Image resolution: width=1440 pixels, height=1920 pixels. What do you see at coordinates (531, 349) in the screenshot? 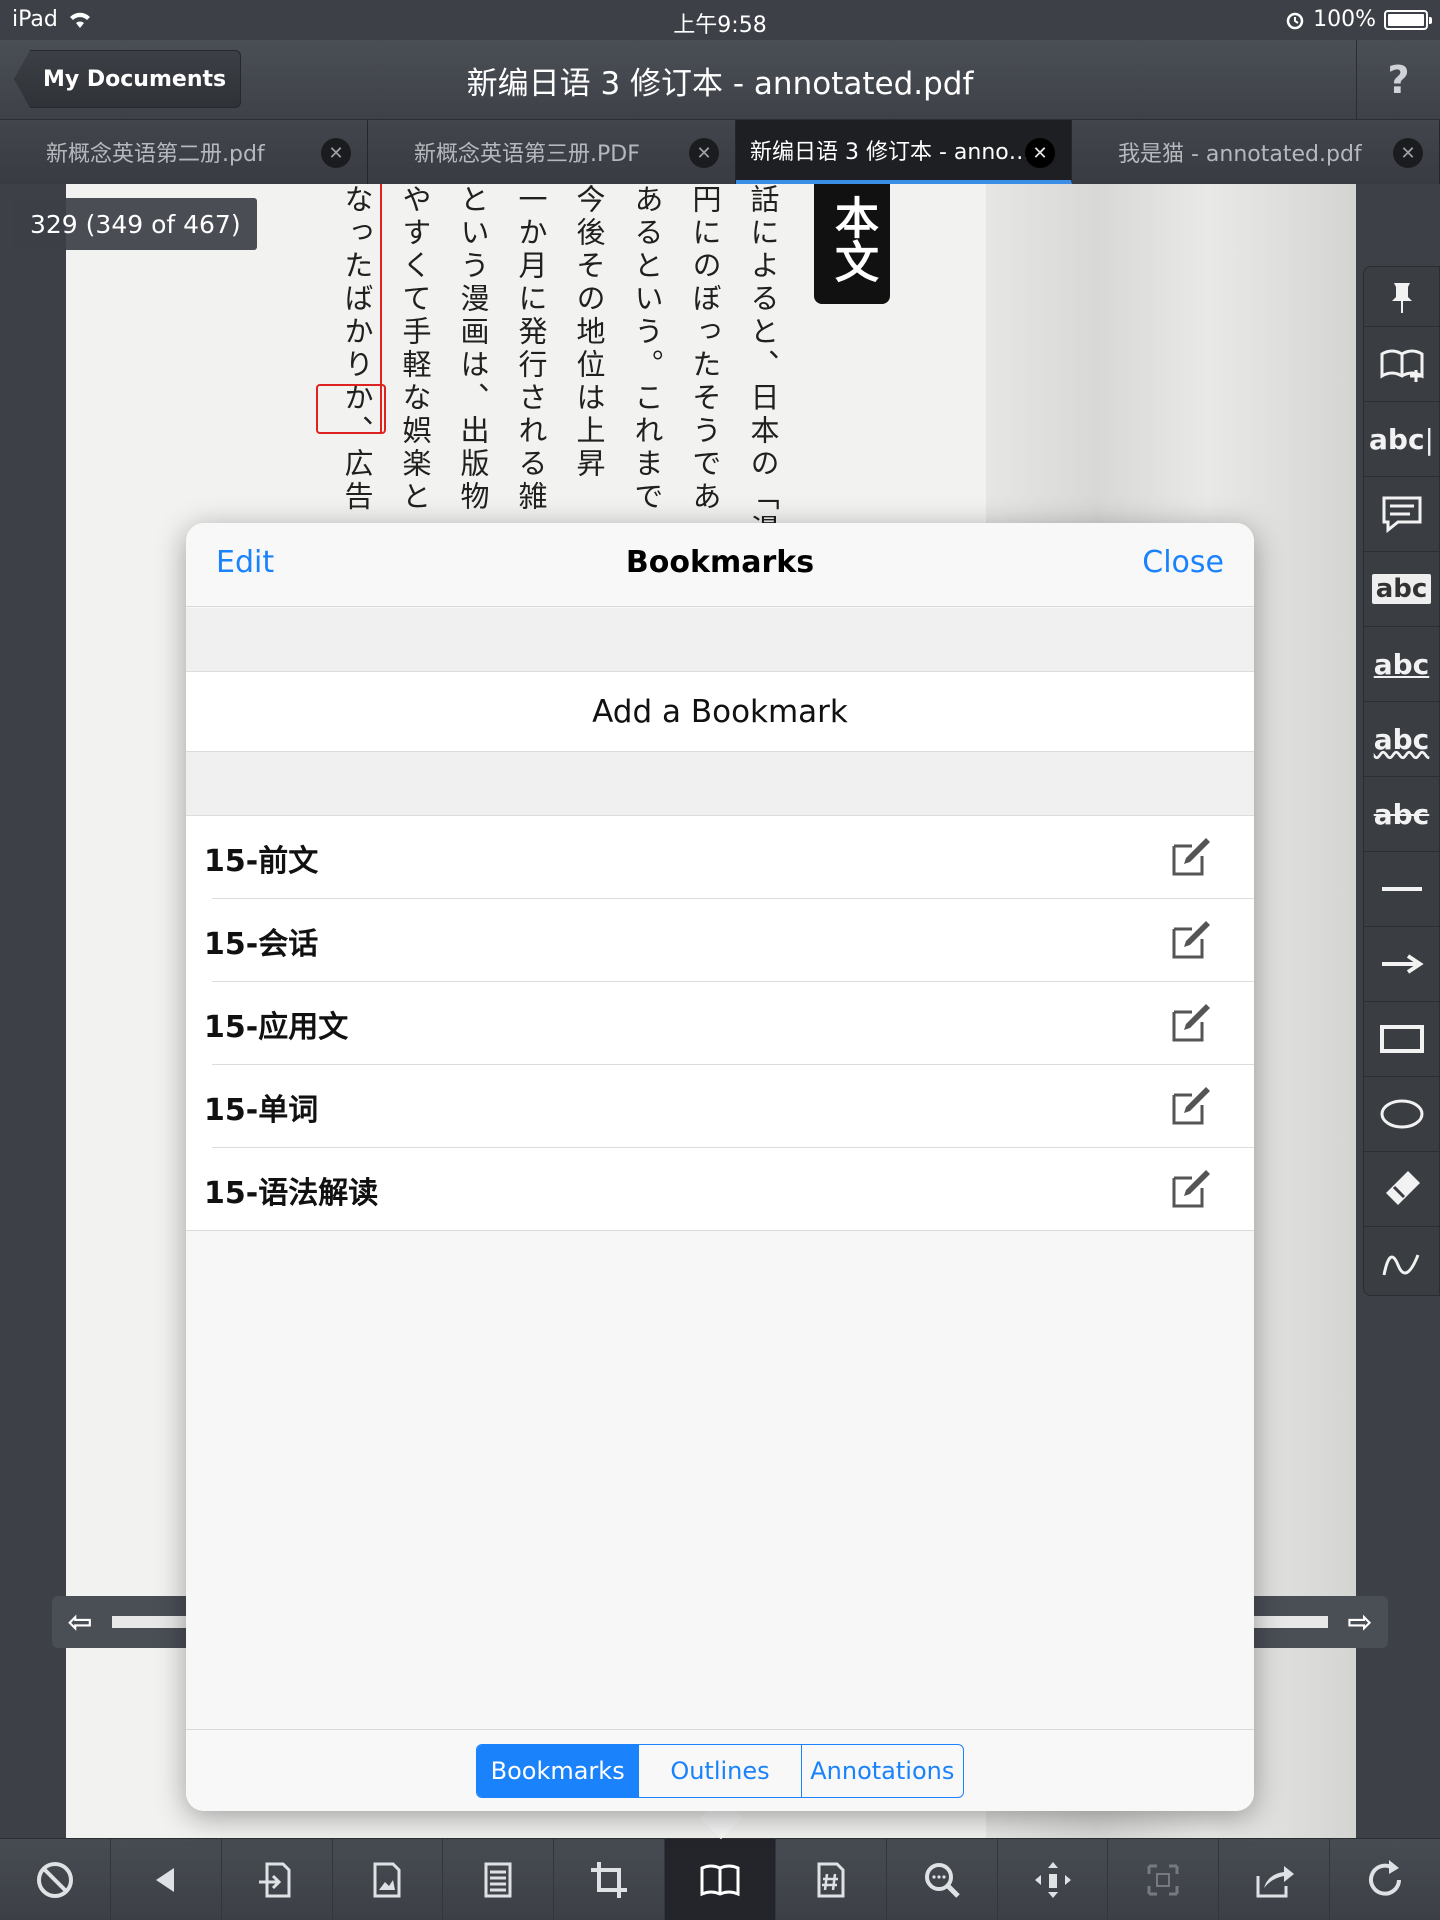
I see `text-column: 一か月に発行される雑` at bounding box center [531, 349].